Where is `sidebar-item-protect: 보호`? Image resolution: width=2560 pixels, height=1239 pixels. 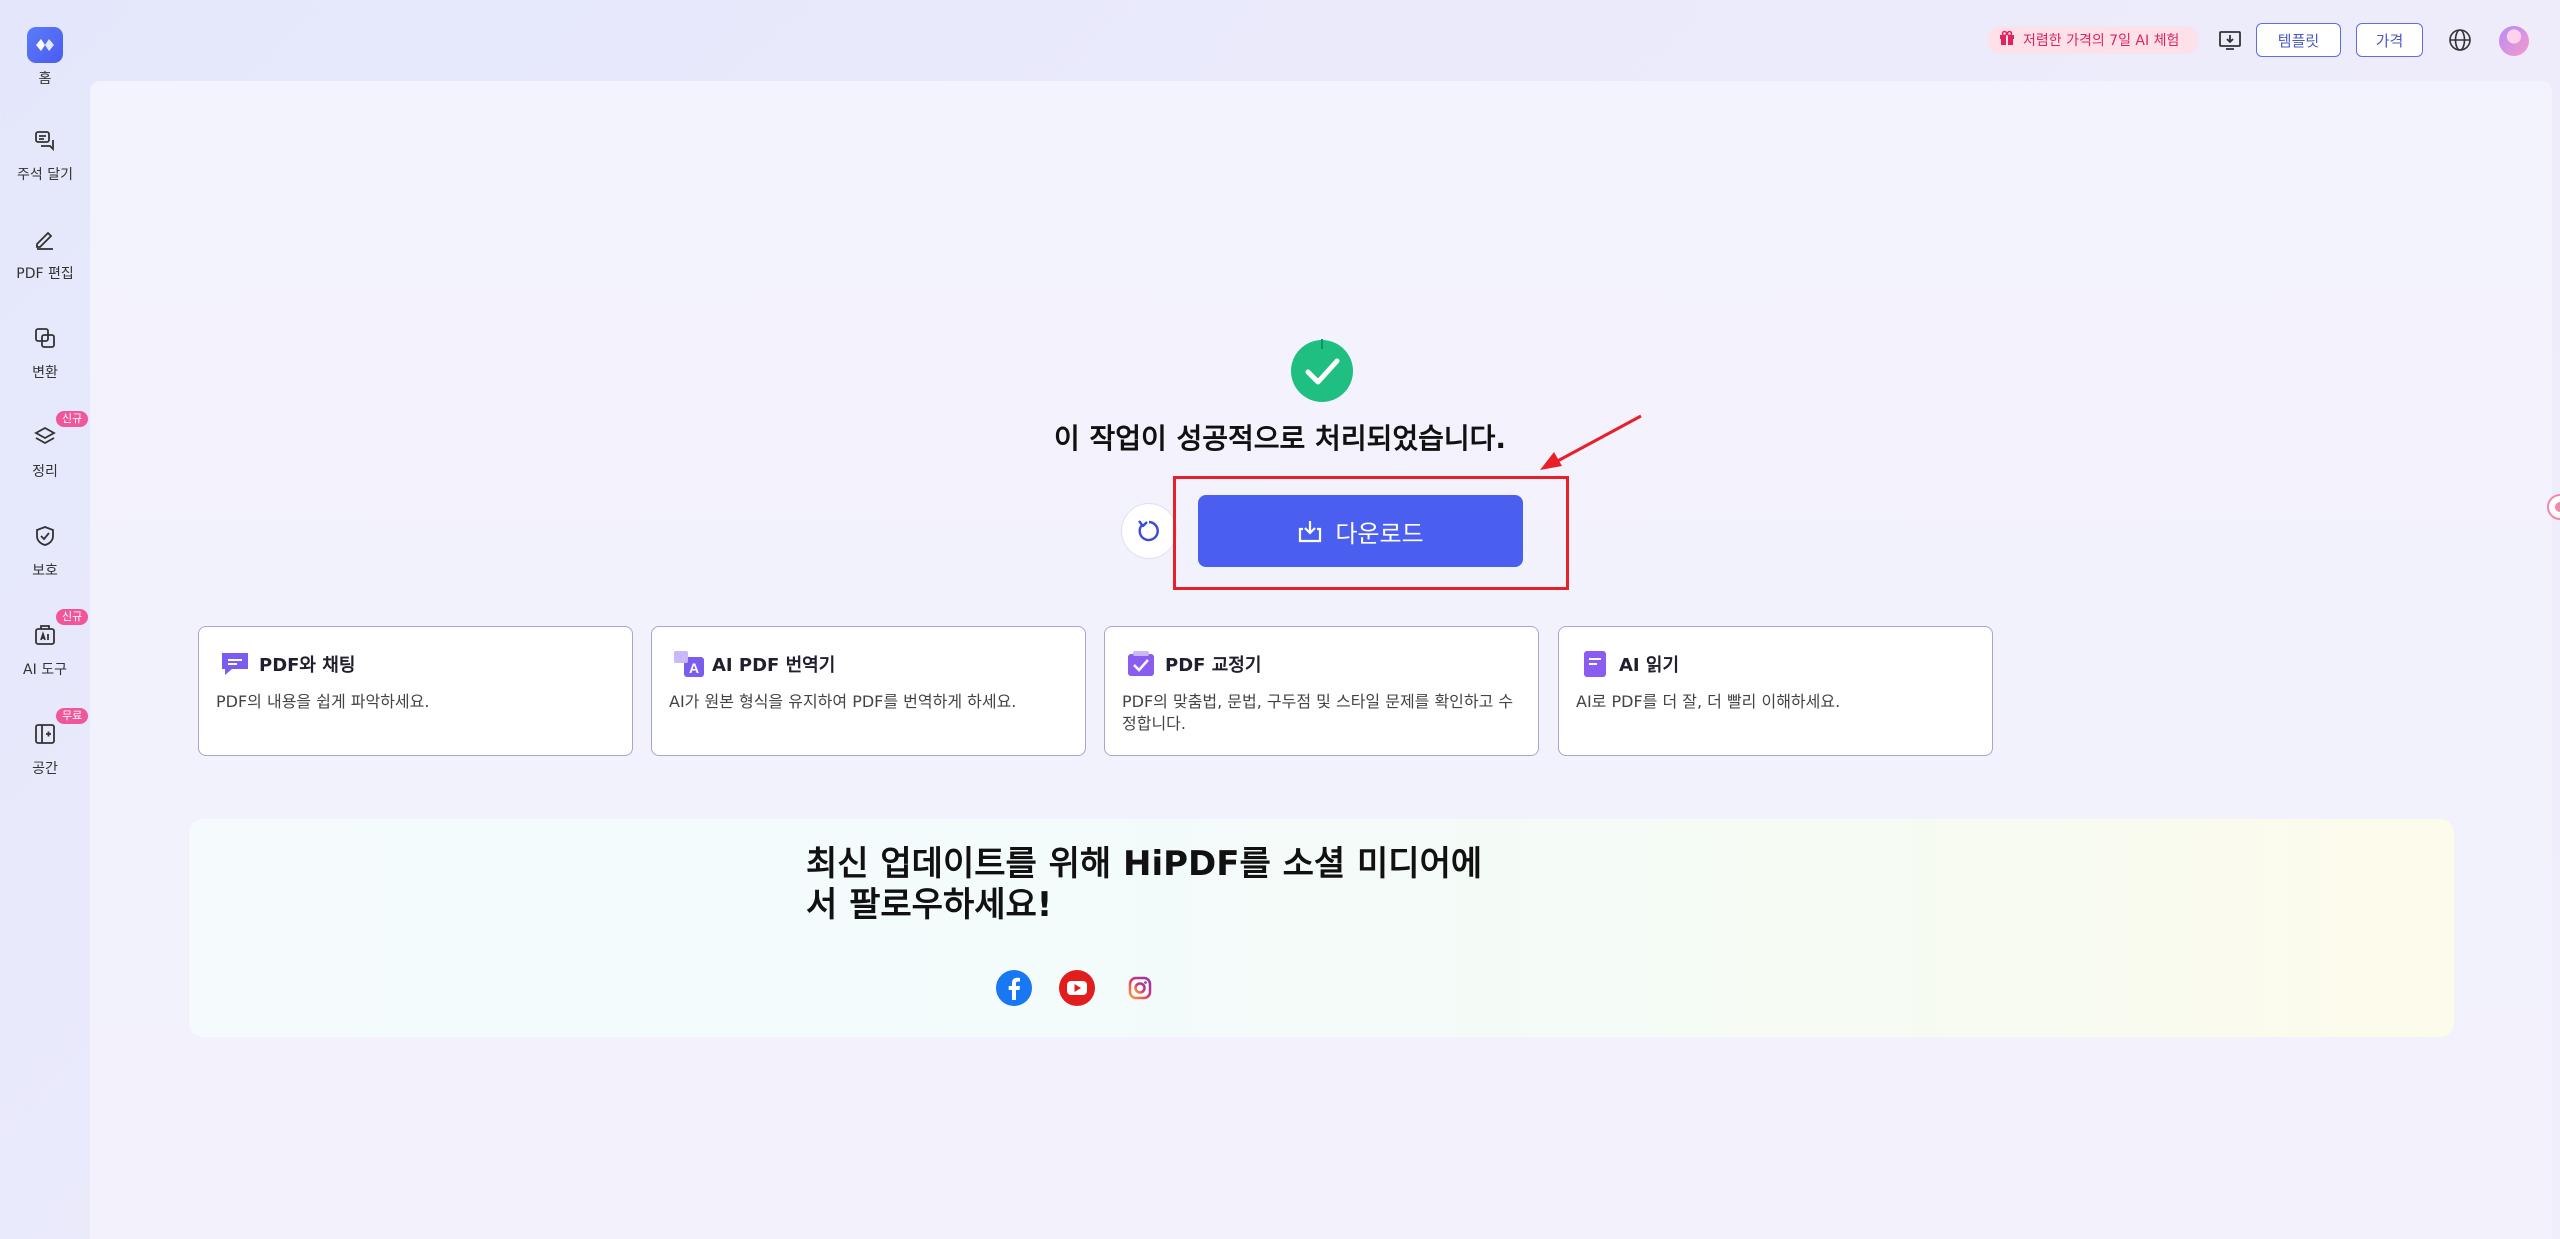
sidebar-item-protect: 보호 is located at coordinates (45, 562).